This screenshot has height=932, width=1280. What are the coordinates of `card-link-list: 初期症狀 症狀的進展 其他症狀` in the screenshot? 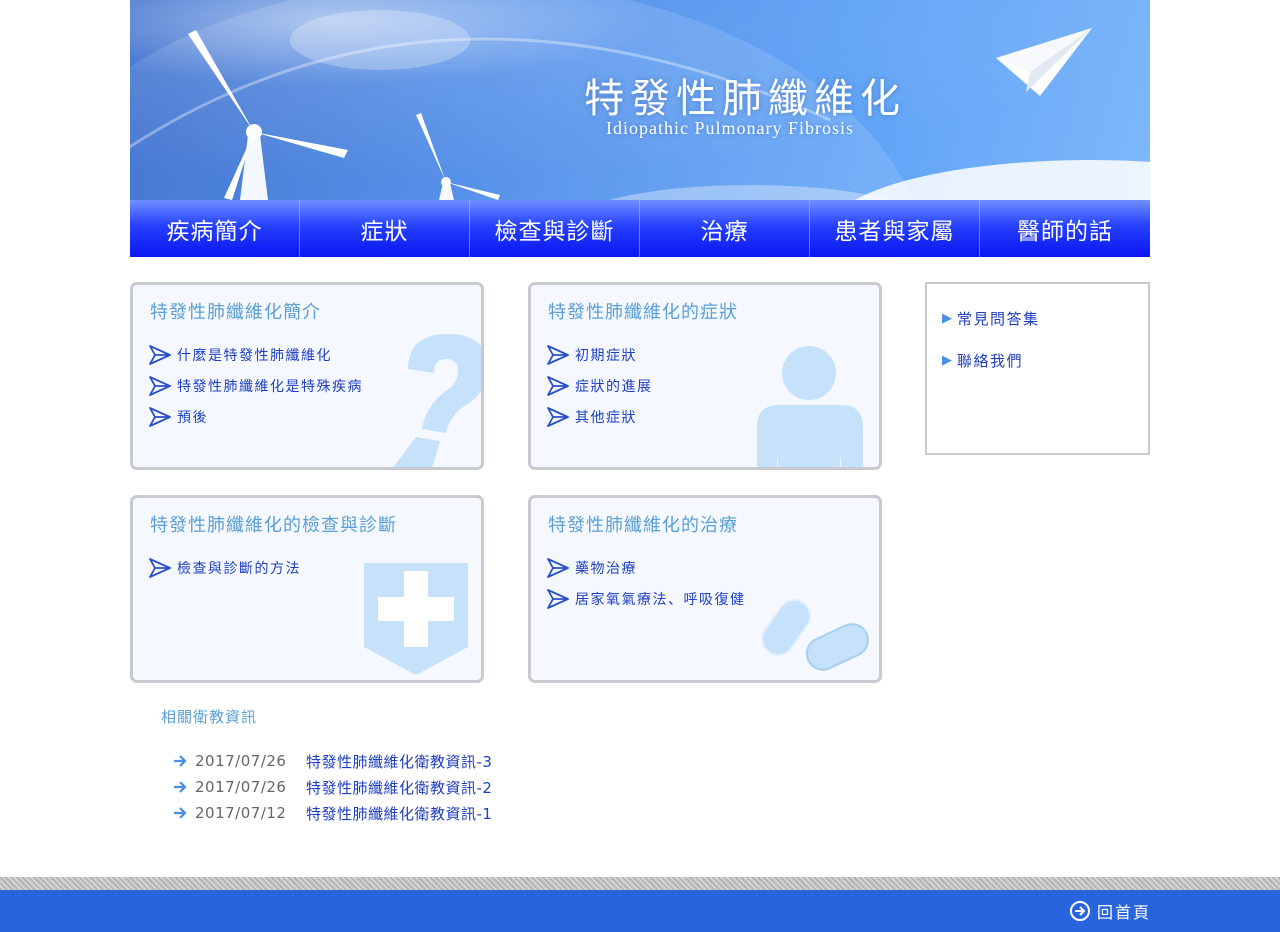 It's located at (600, 385).